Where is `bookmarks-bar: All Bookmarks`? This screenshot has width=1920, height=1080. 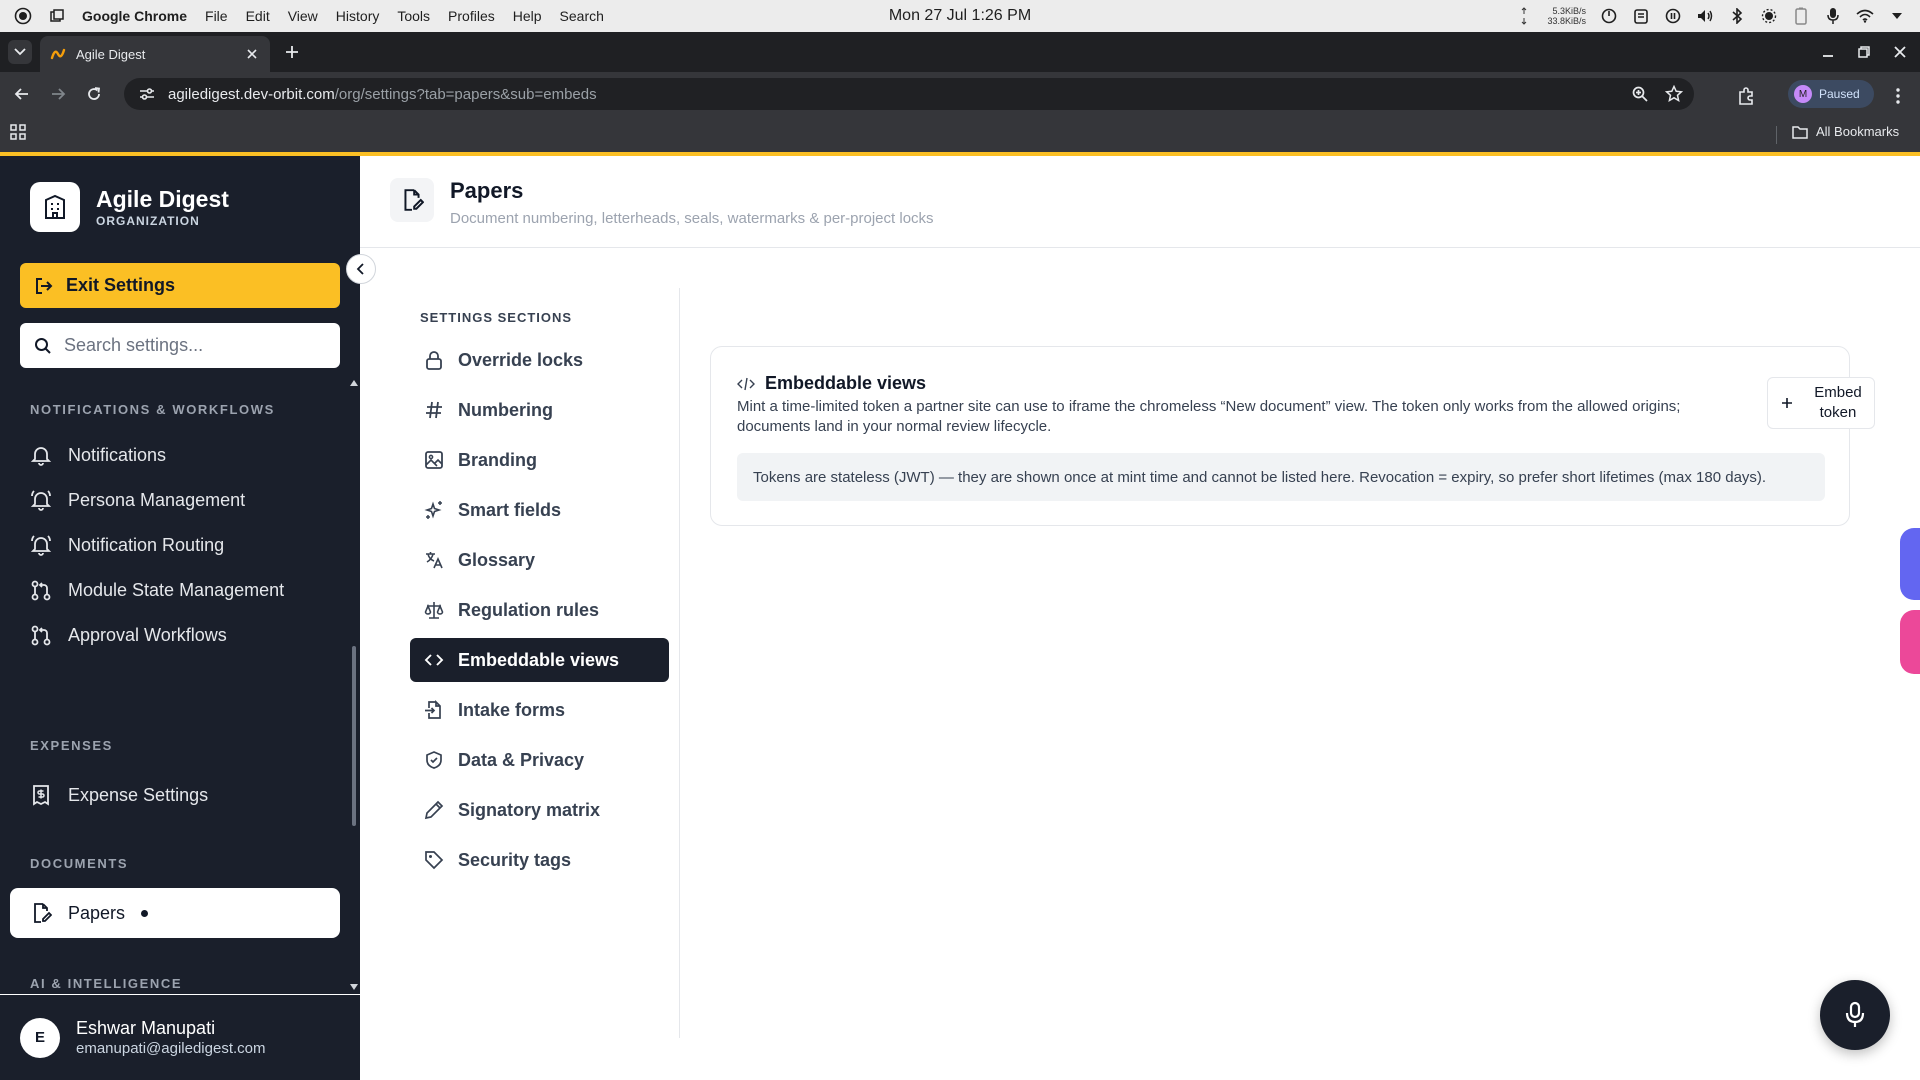
bookmarks-bar: All Bookmarks is located at coordinates (960, 134).